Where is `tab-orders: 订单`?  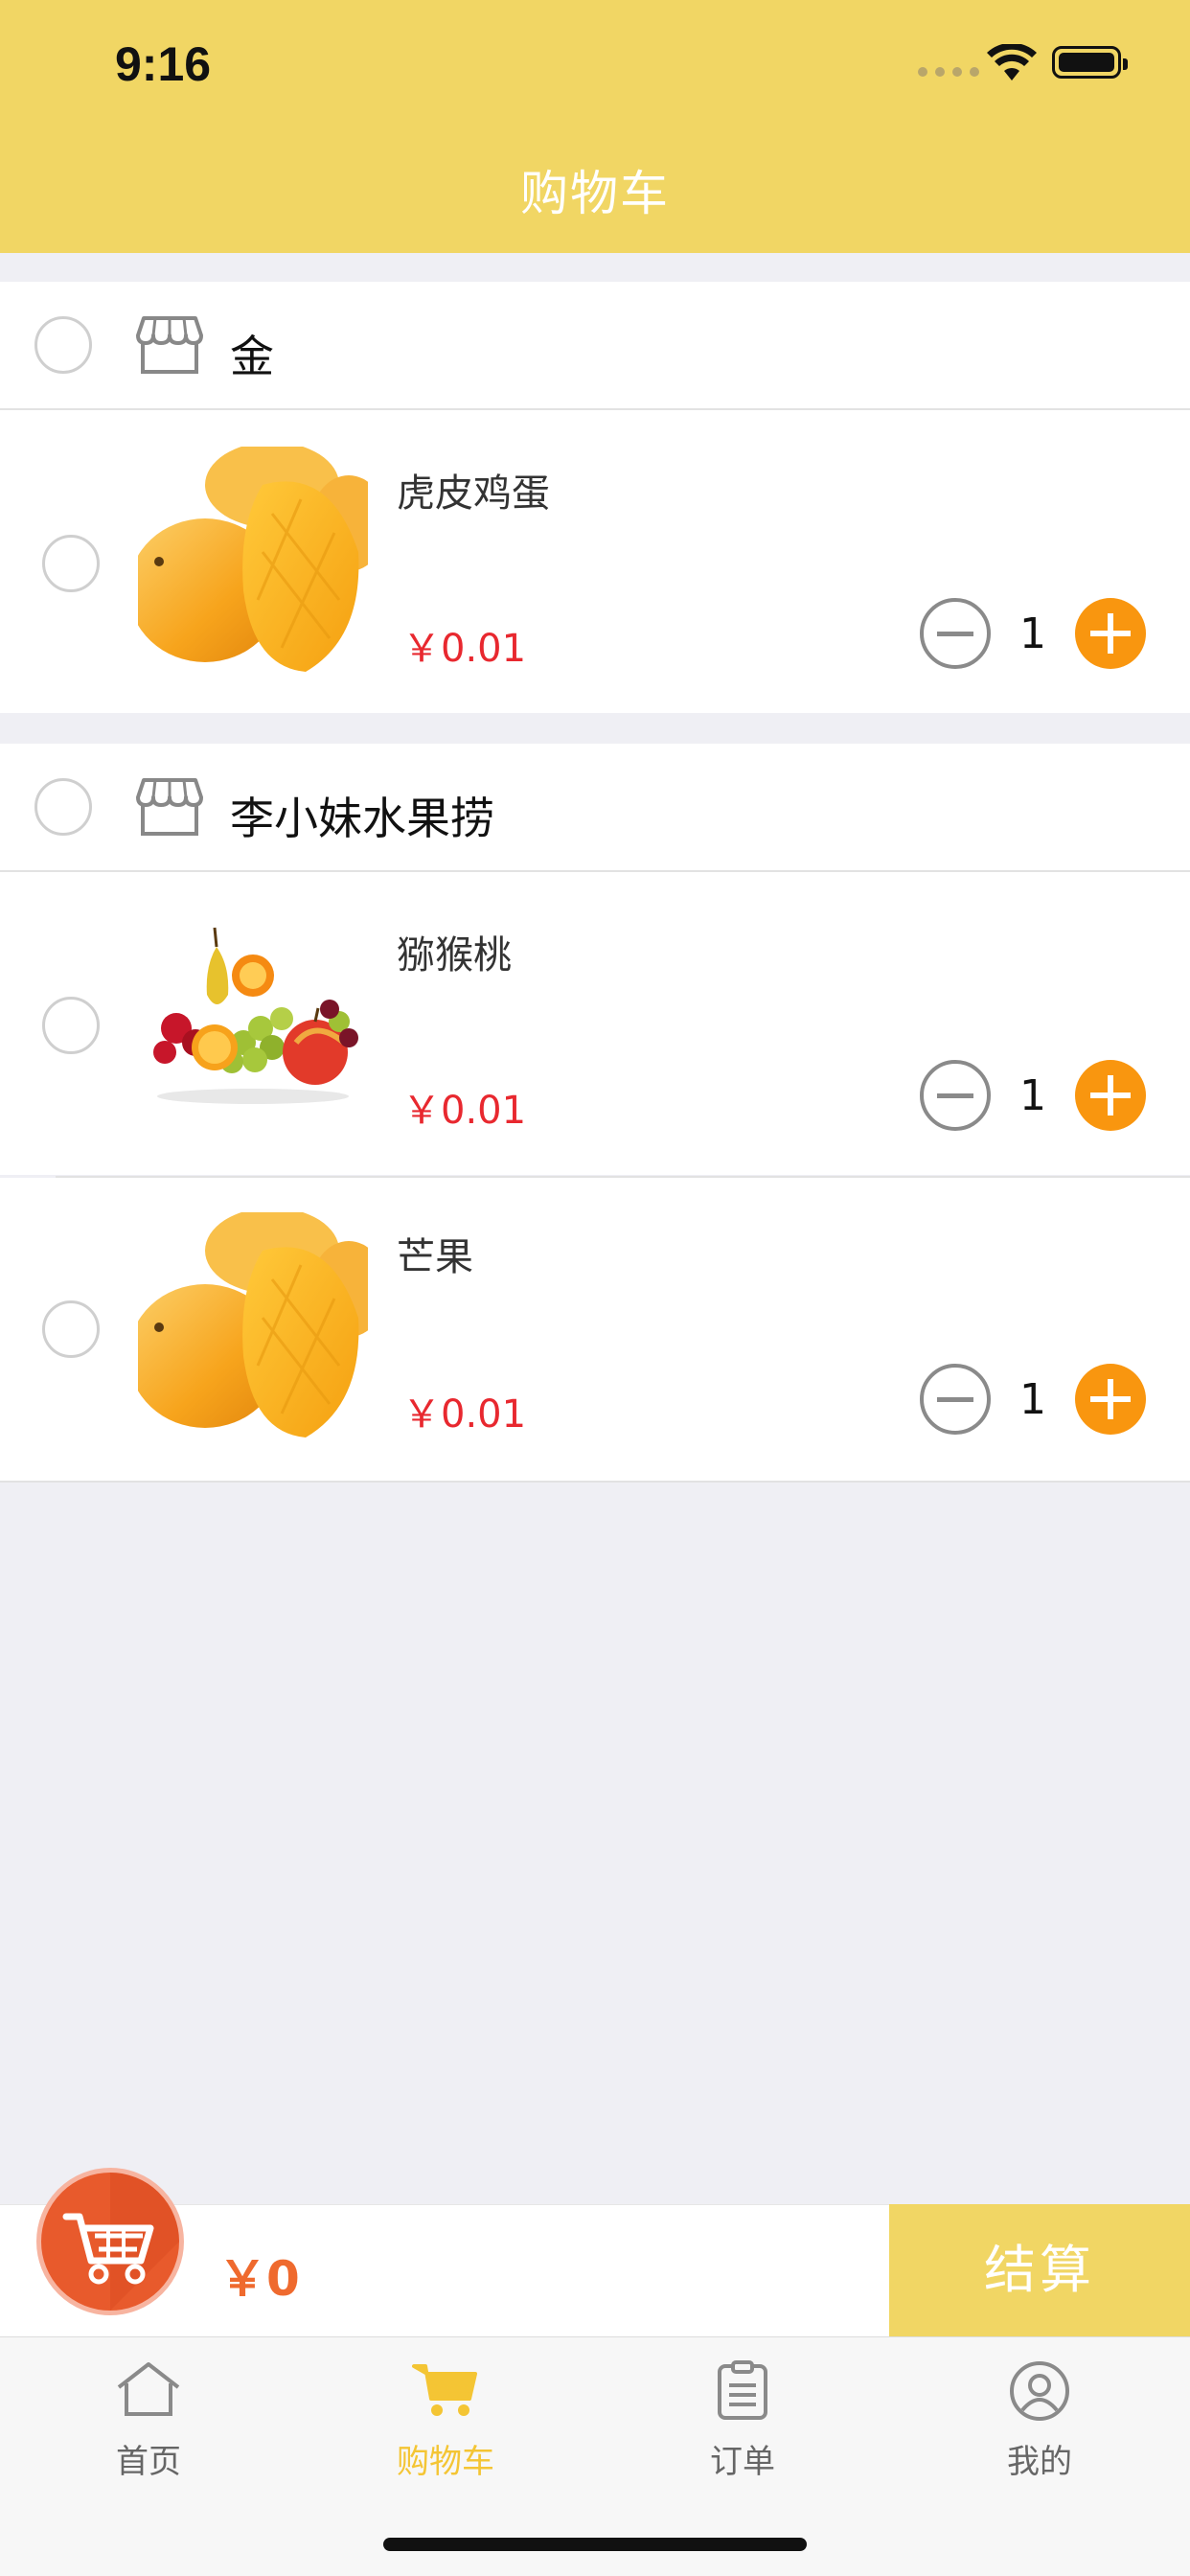
tab-orders: 订单 is located at coordinates (743, 2418).